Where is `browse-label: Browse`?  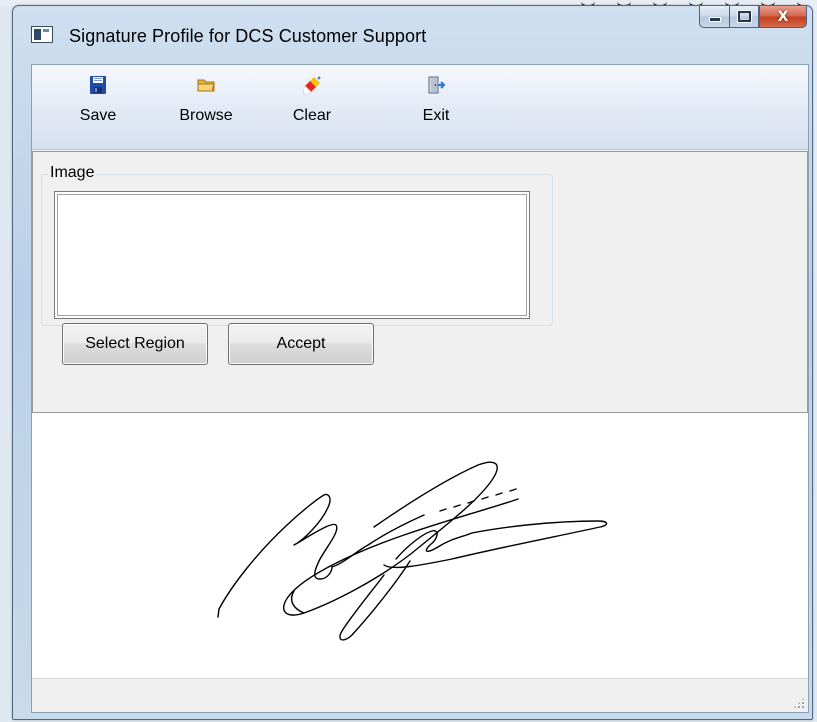 browse-label: Browse is located at coordinates (206, 115).